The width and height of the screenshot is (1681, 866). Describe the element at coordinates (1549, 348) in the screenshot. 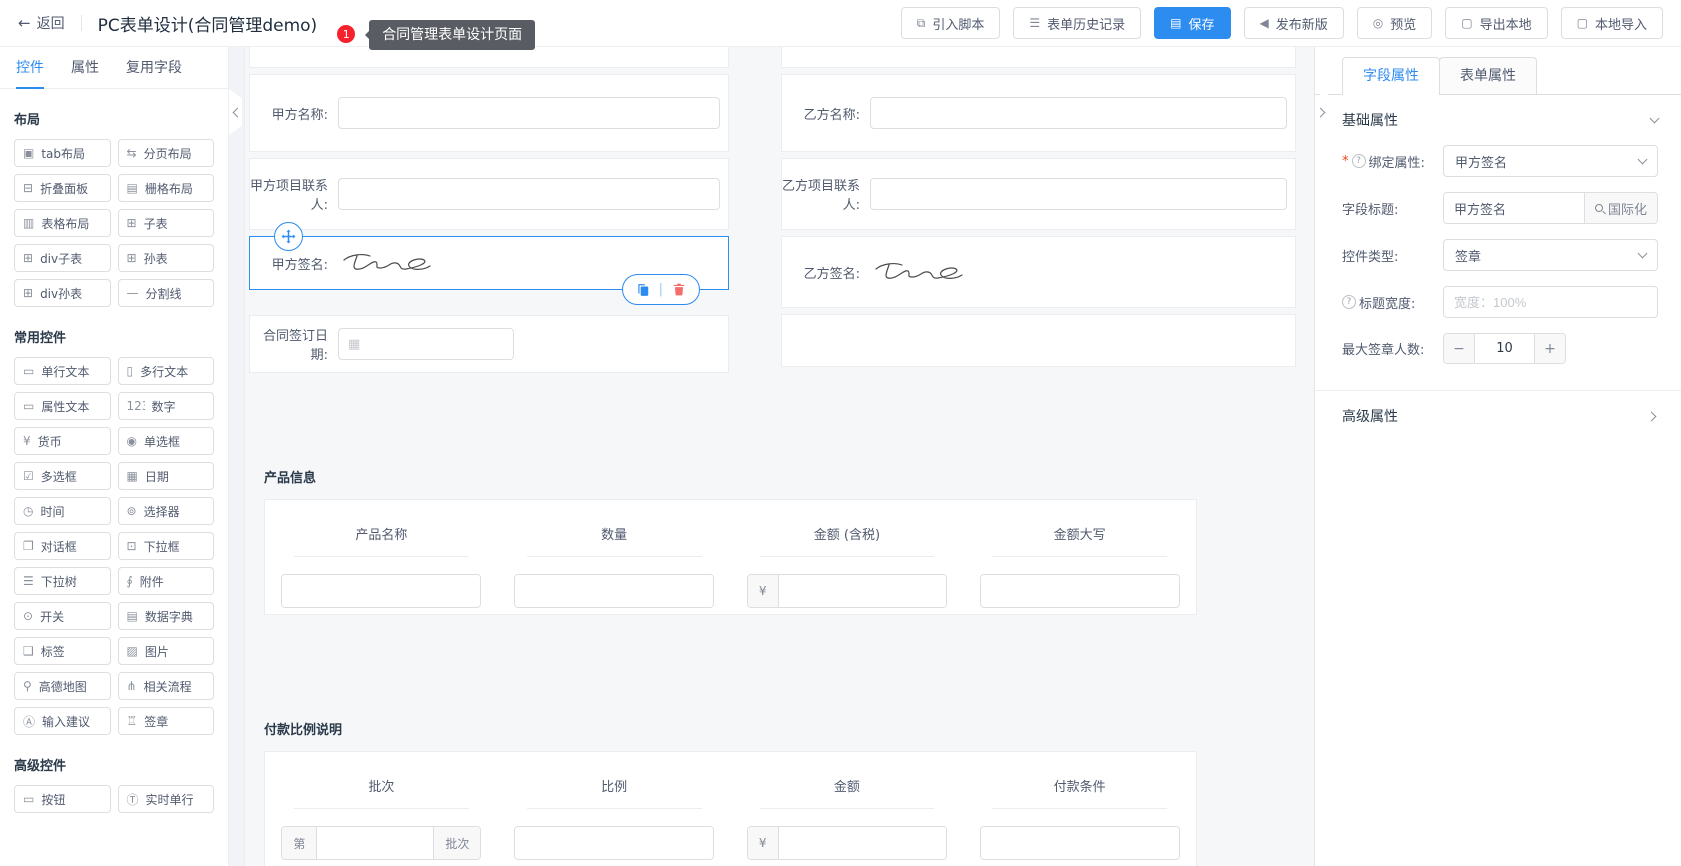

I see `stepper-plus-button: +` at that location.